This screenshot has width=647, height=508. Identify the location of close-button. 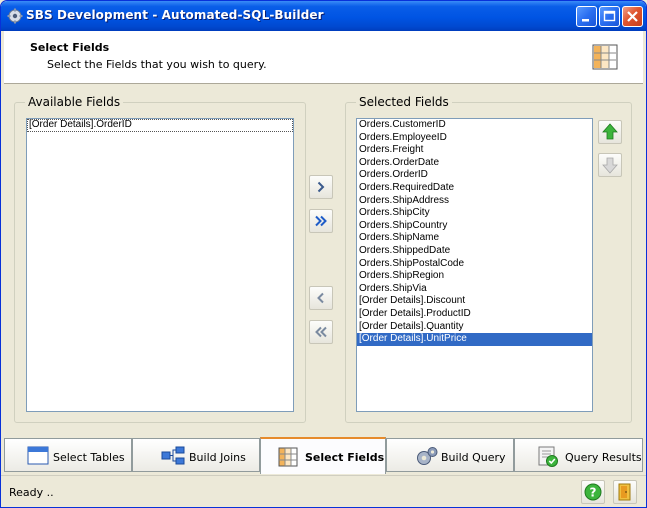
(632, 16).